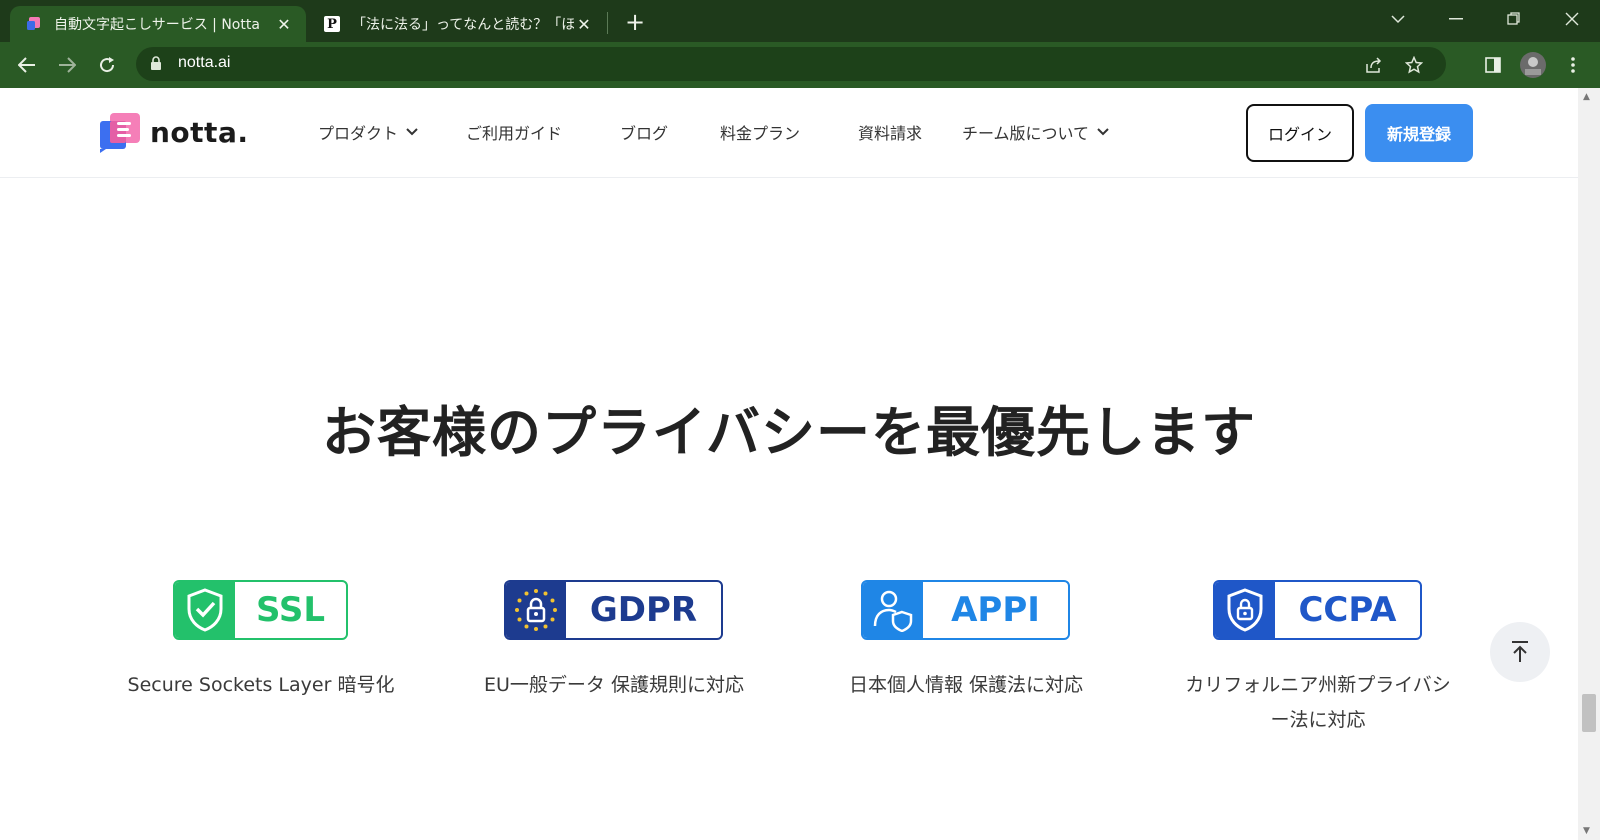 The width and height of the screenshot is (1600, 840). Describe the element at coordinates (1493, 65) in the screenshot. I see `side-panel-icon` at that location.